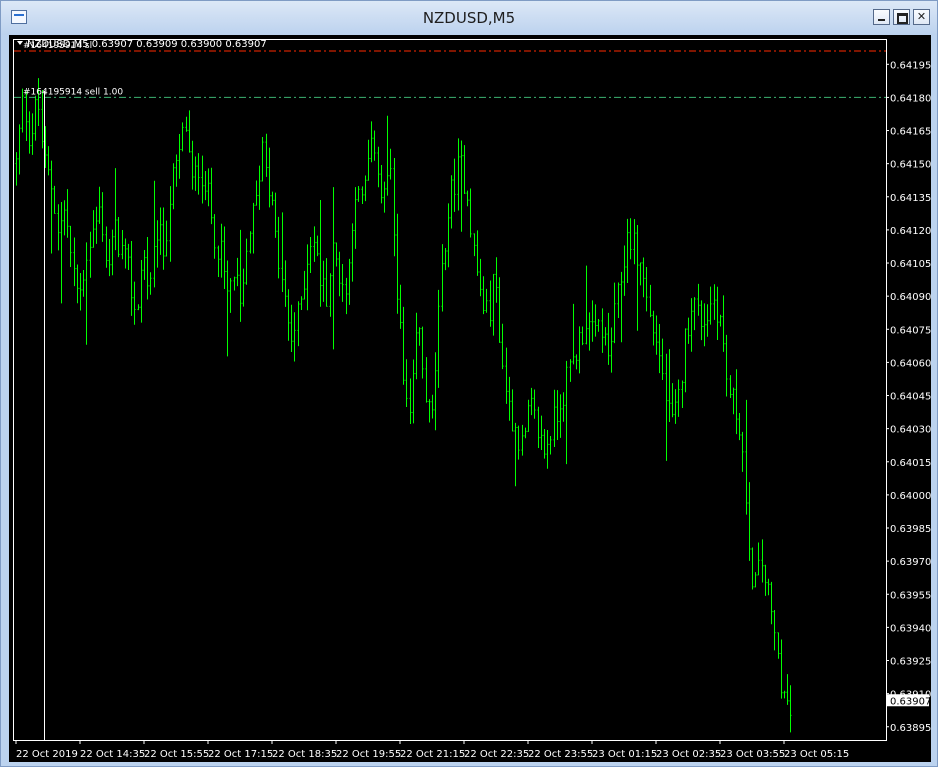  Describe the element at coordinates (910, 496) in the screenshot. I see `y-tick-label: 0.64000` at that location.